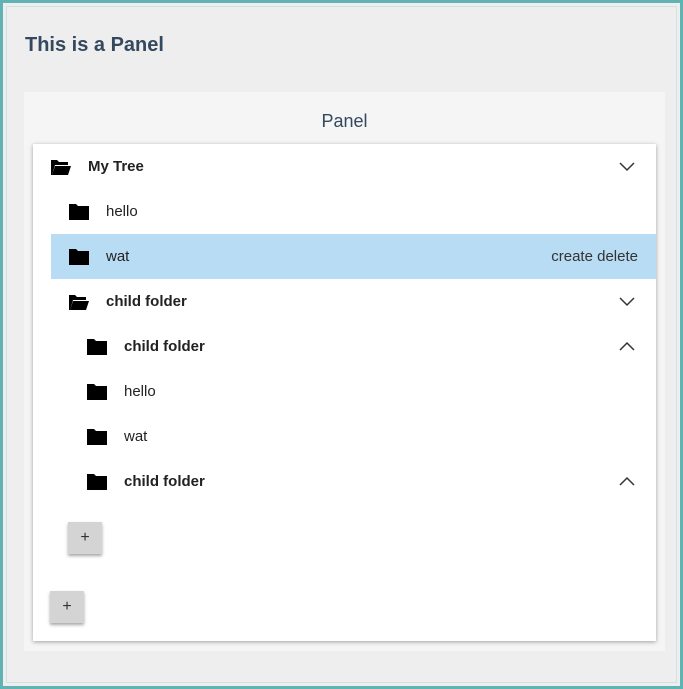 The height and width of the screenshot is (689, 683). What do you see at coordinates (617, 256) in the screenshot?
I see `delete-button: delete` at bounding box center [617, 256].